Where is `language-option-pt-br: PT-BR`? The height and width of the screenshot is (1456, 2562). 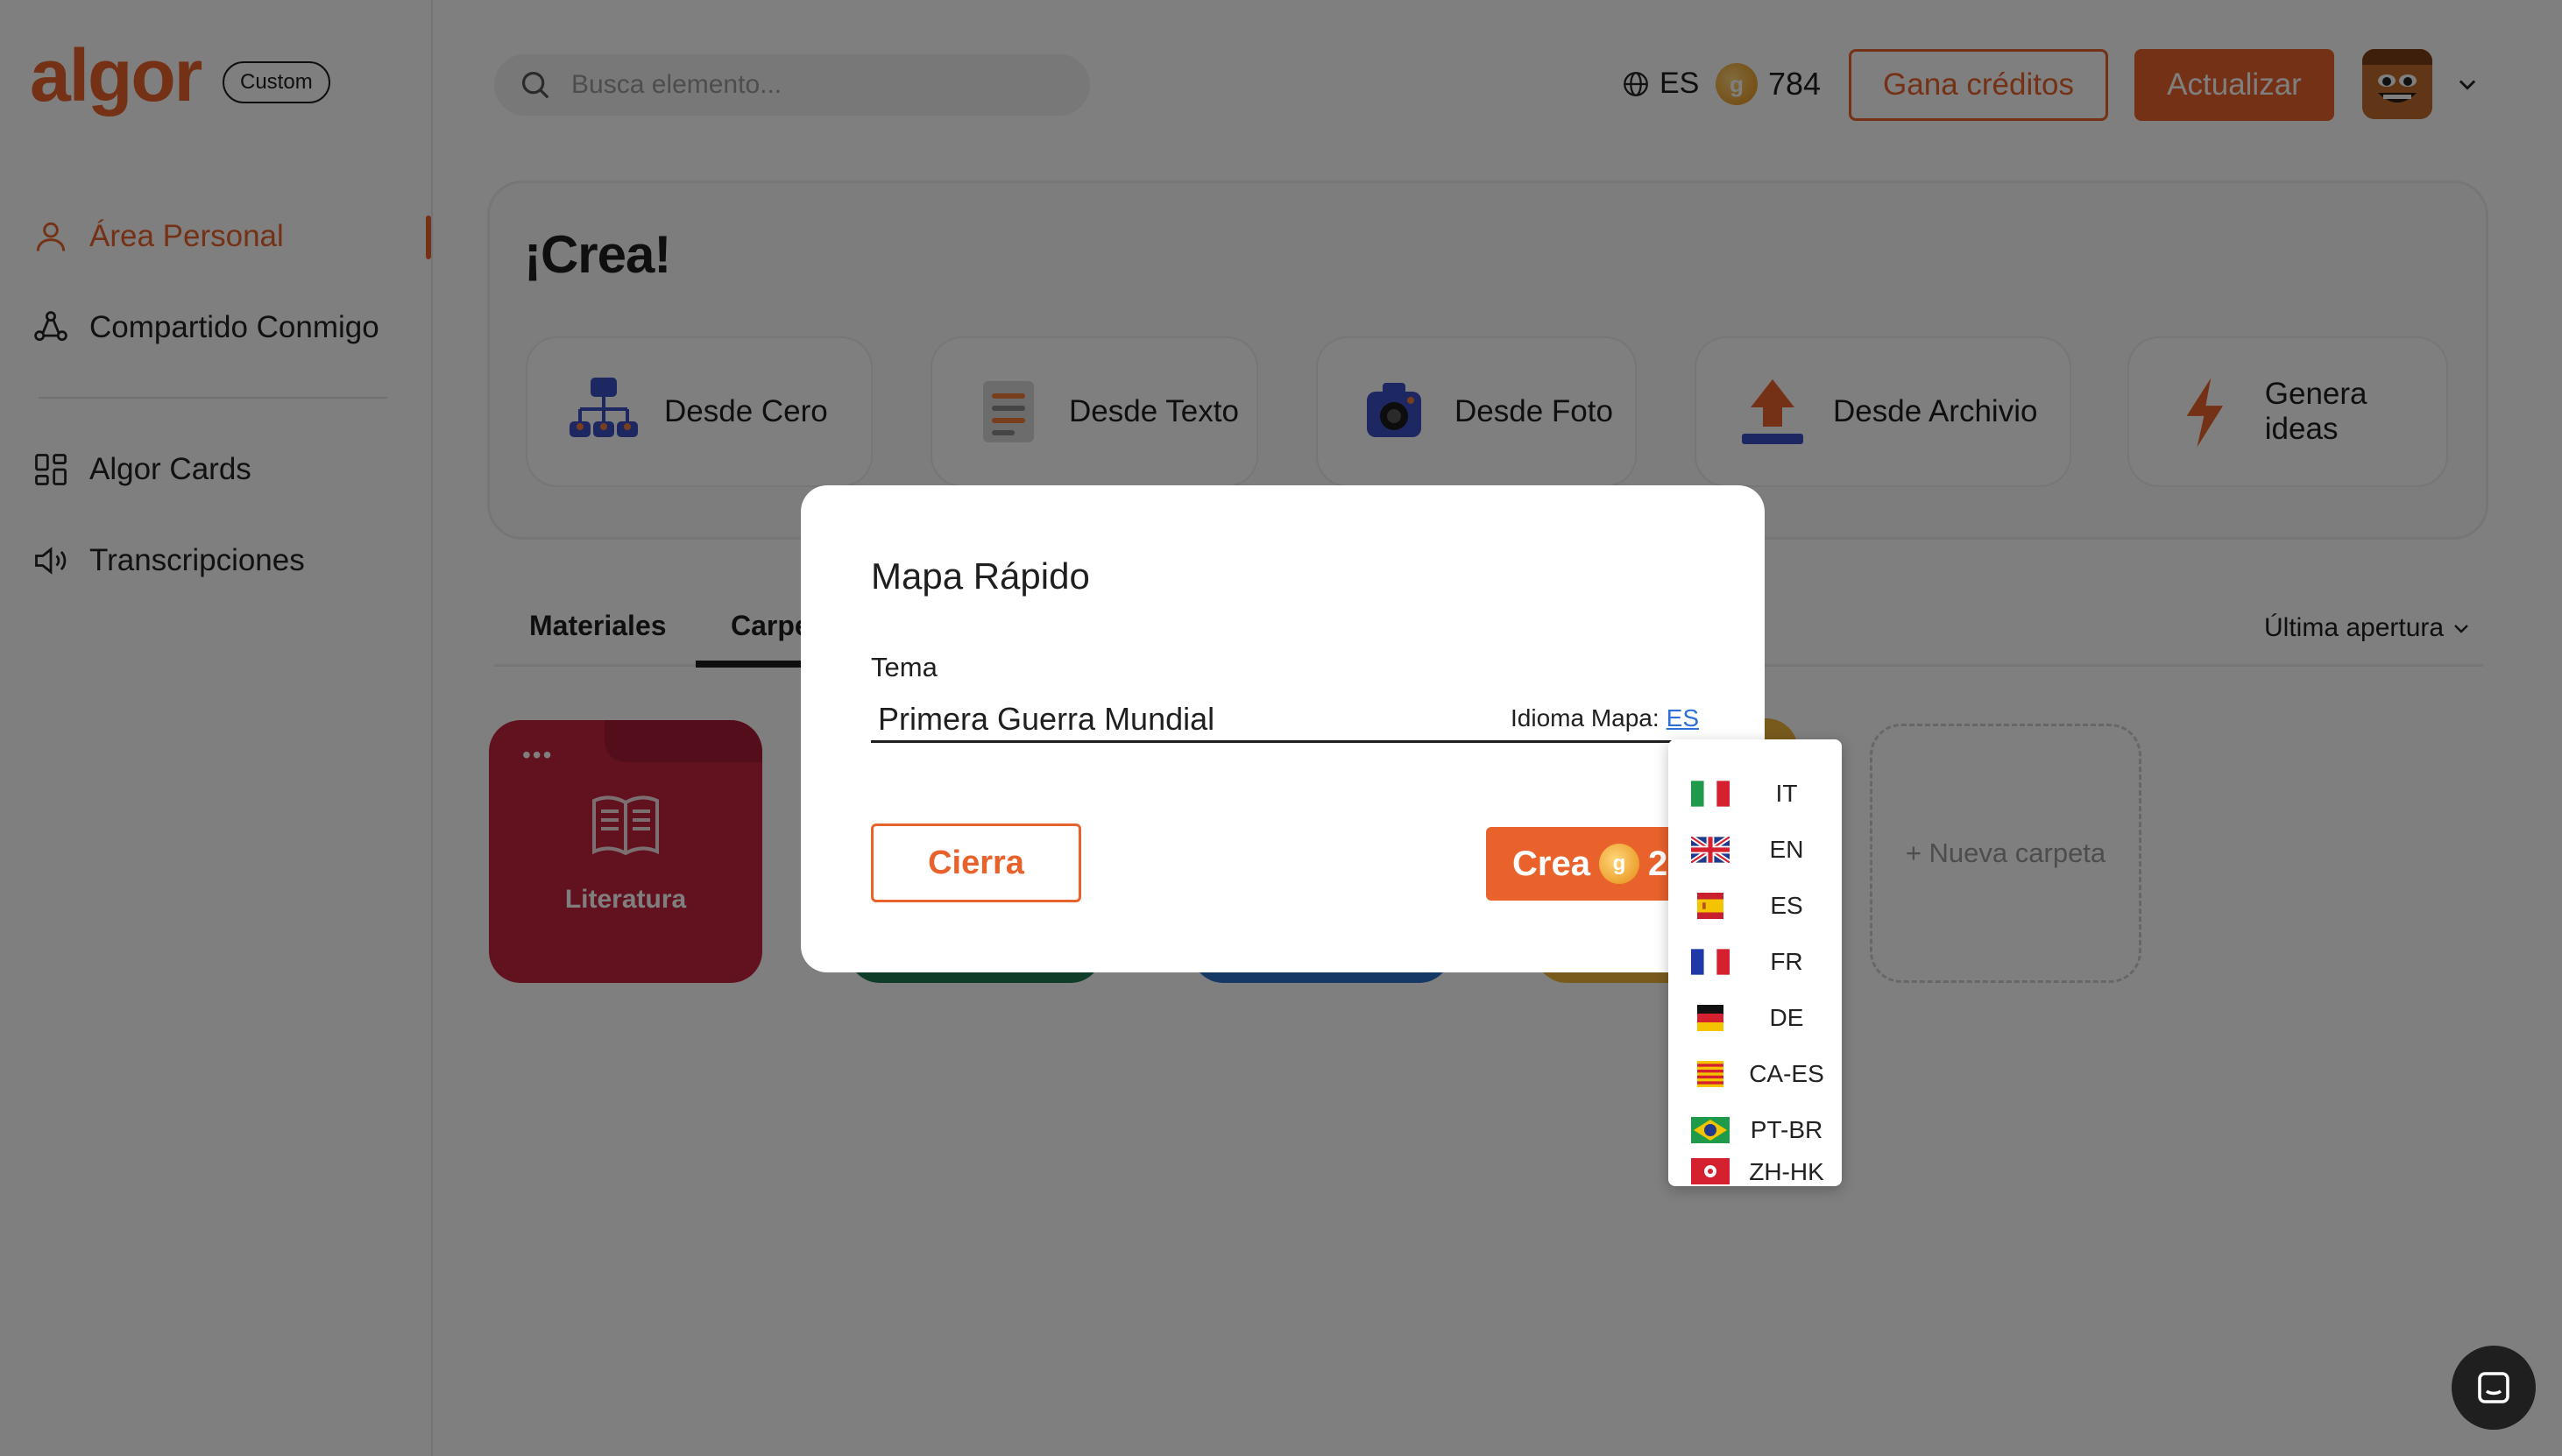 language-option-pt-br: PT-BR is located at coordinates (1755, 1130).